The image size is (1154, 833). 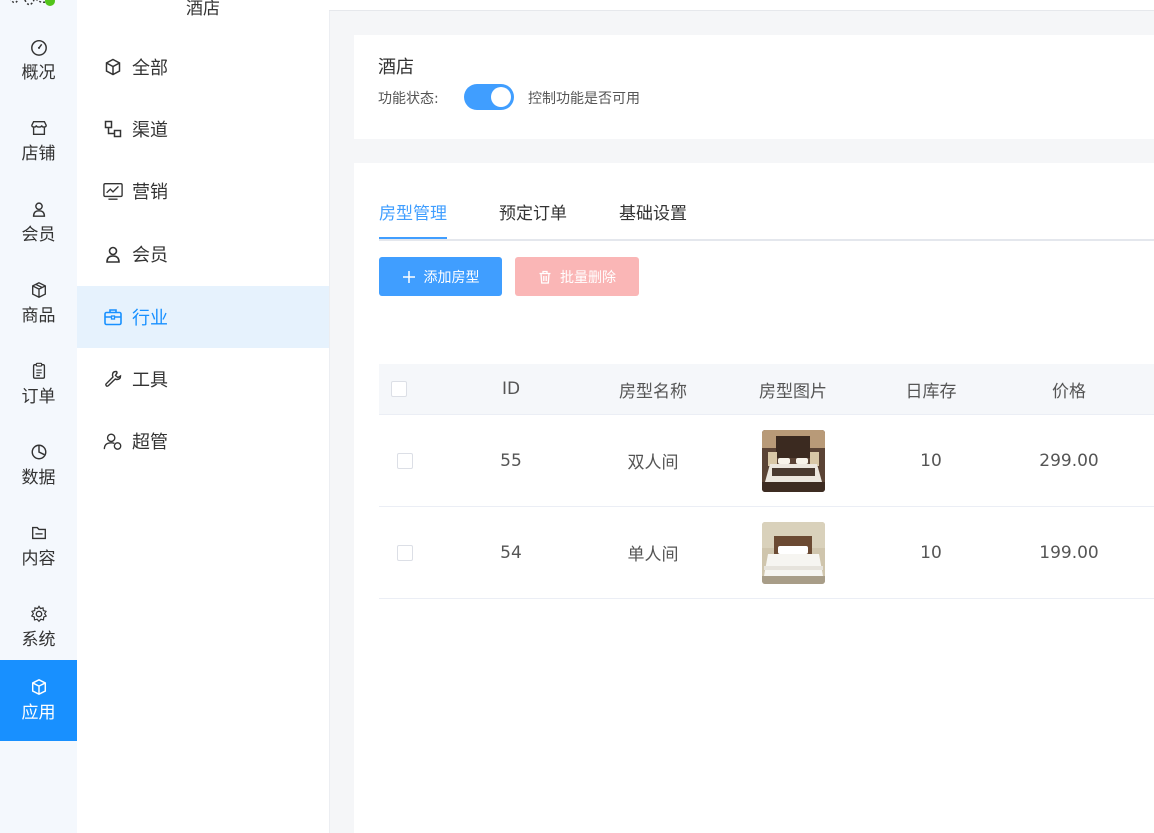 I want to click on column-header-image: 房型图片, so click(x=793, y=389).